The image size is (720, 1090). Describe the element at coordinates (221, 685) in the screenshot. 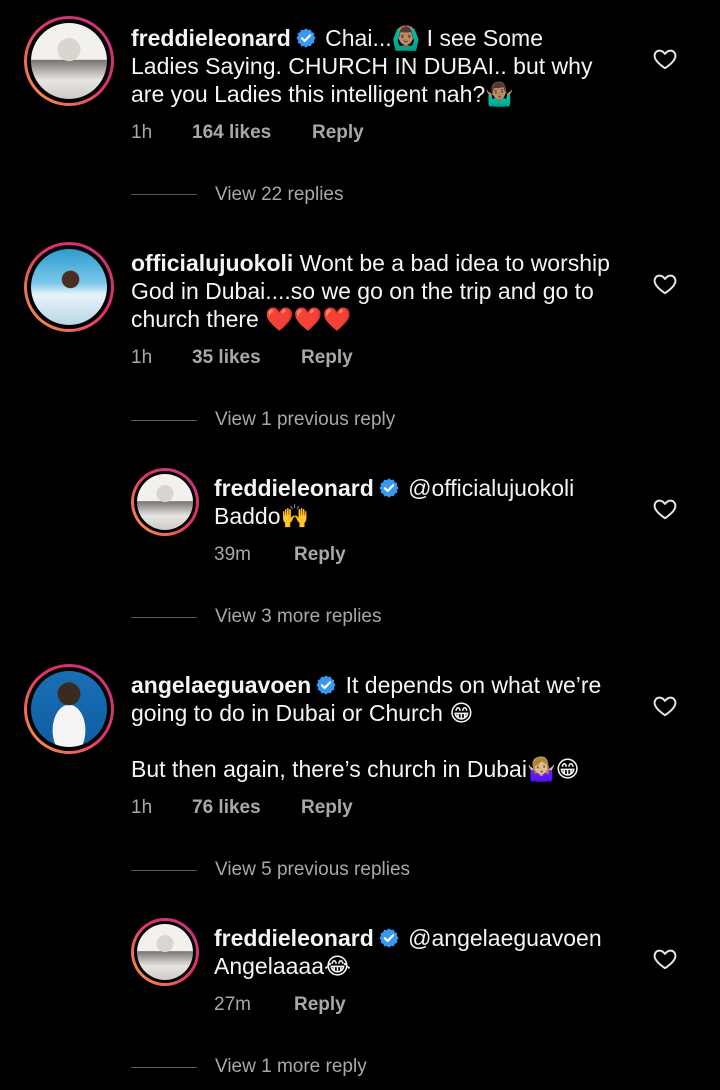

I see `username: angelaeguavoen` at that location.